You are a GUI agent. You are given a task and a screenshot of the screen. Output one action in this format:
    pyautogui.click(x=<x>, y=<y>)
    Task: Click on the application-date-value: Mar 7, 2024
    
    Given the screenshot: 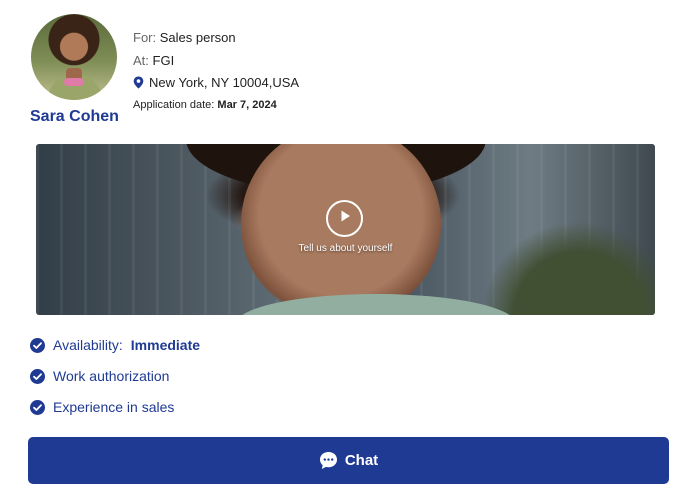 What is the action you would take?
    pyautogui.click(x=247, y=105)
    